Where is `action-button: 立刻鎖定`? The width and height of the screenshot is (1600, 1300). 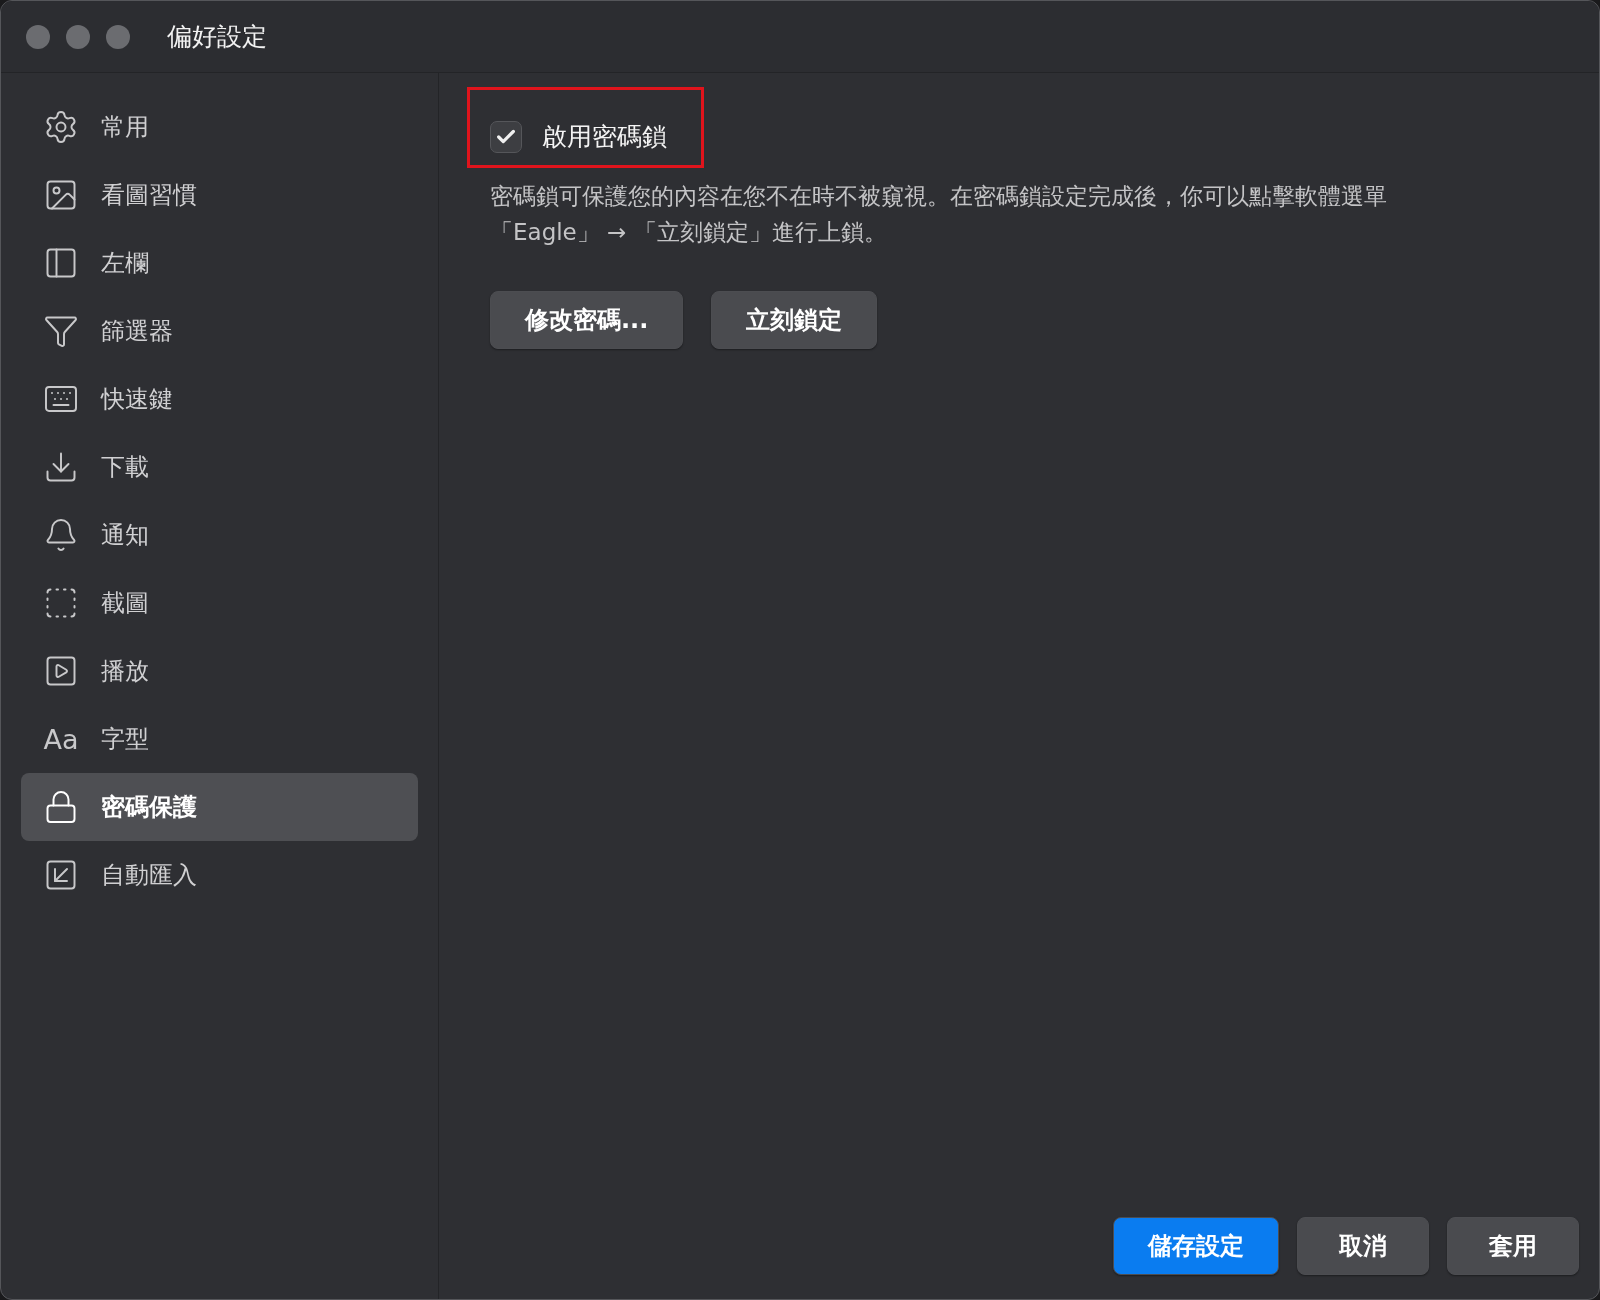
action-button: 立刻鎖定 is located at coordinates (794, 320).